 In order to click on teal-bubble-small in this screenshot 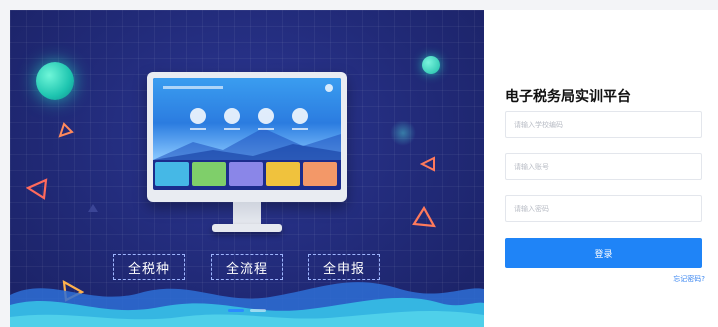, I will do `click(431, 65)`.